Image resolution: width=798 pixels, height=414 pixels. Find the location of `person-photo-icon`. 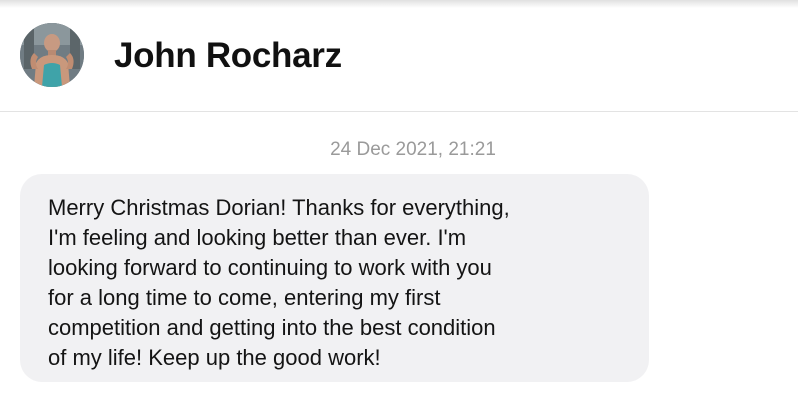

person-photo-icon is located at coordinates (52, 55).